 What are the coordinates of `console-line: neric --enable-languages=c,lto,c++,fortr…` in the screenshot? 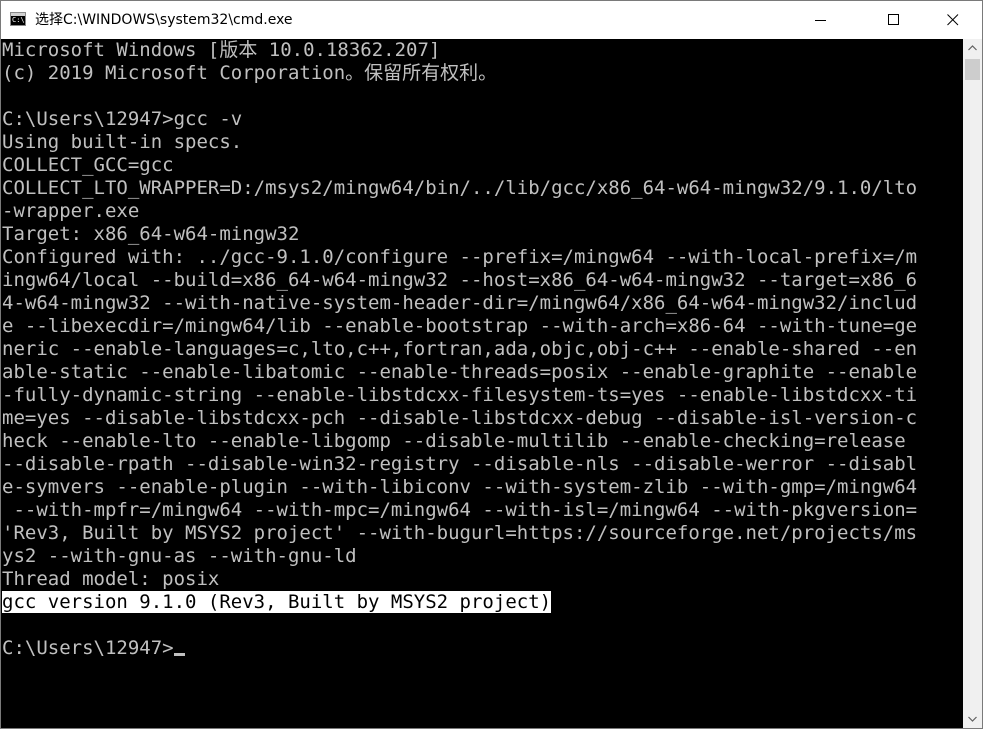 It's located at (460, 349).